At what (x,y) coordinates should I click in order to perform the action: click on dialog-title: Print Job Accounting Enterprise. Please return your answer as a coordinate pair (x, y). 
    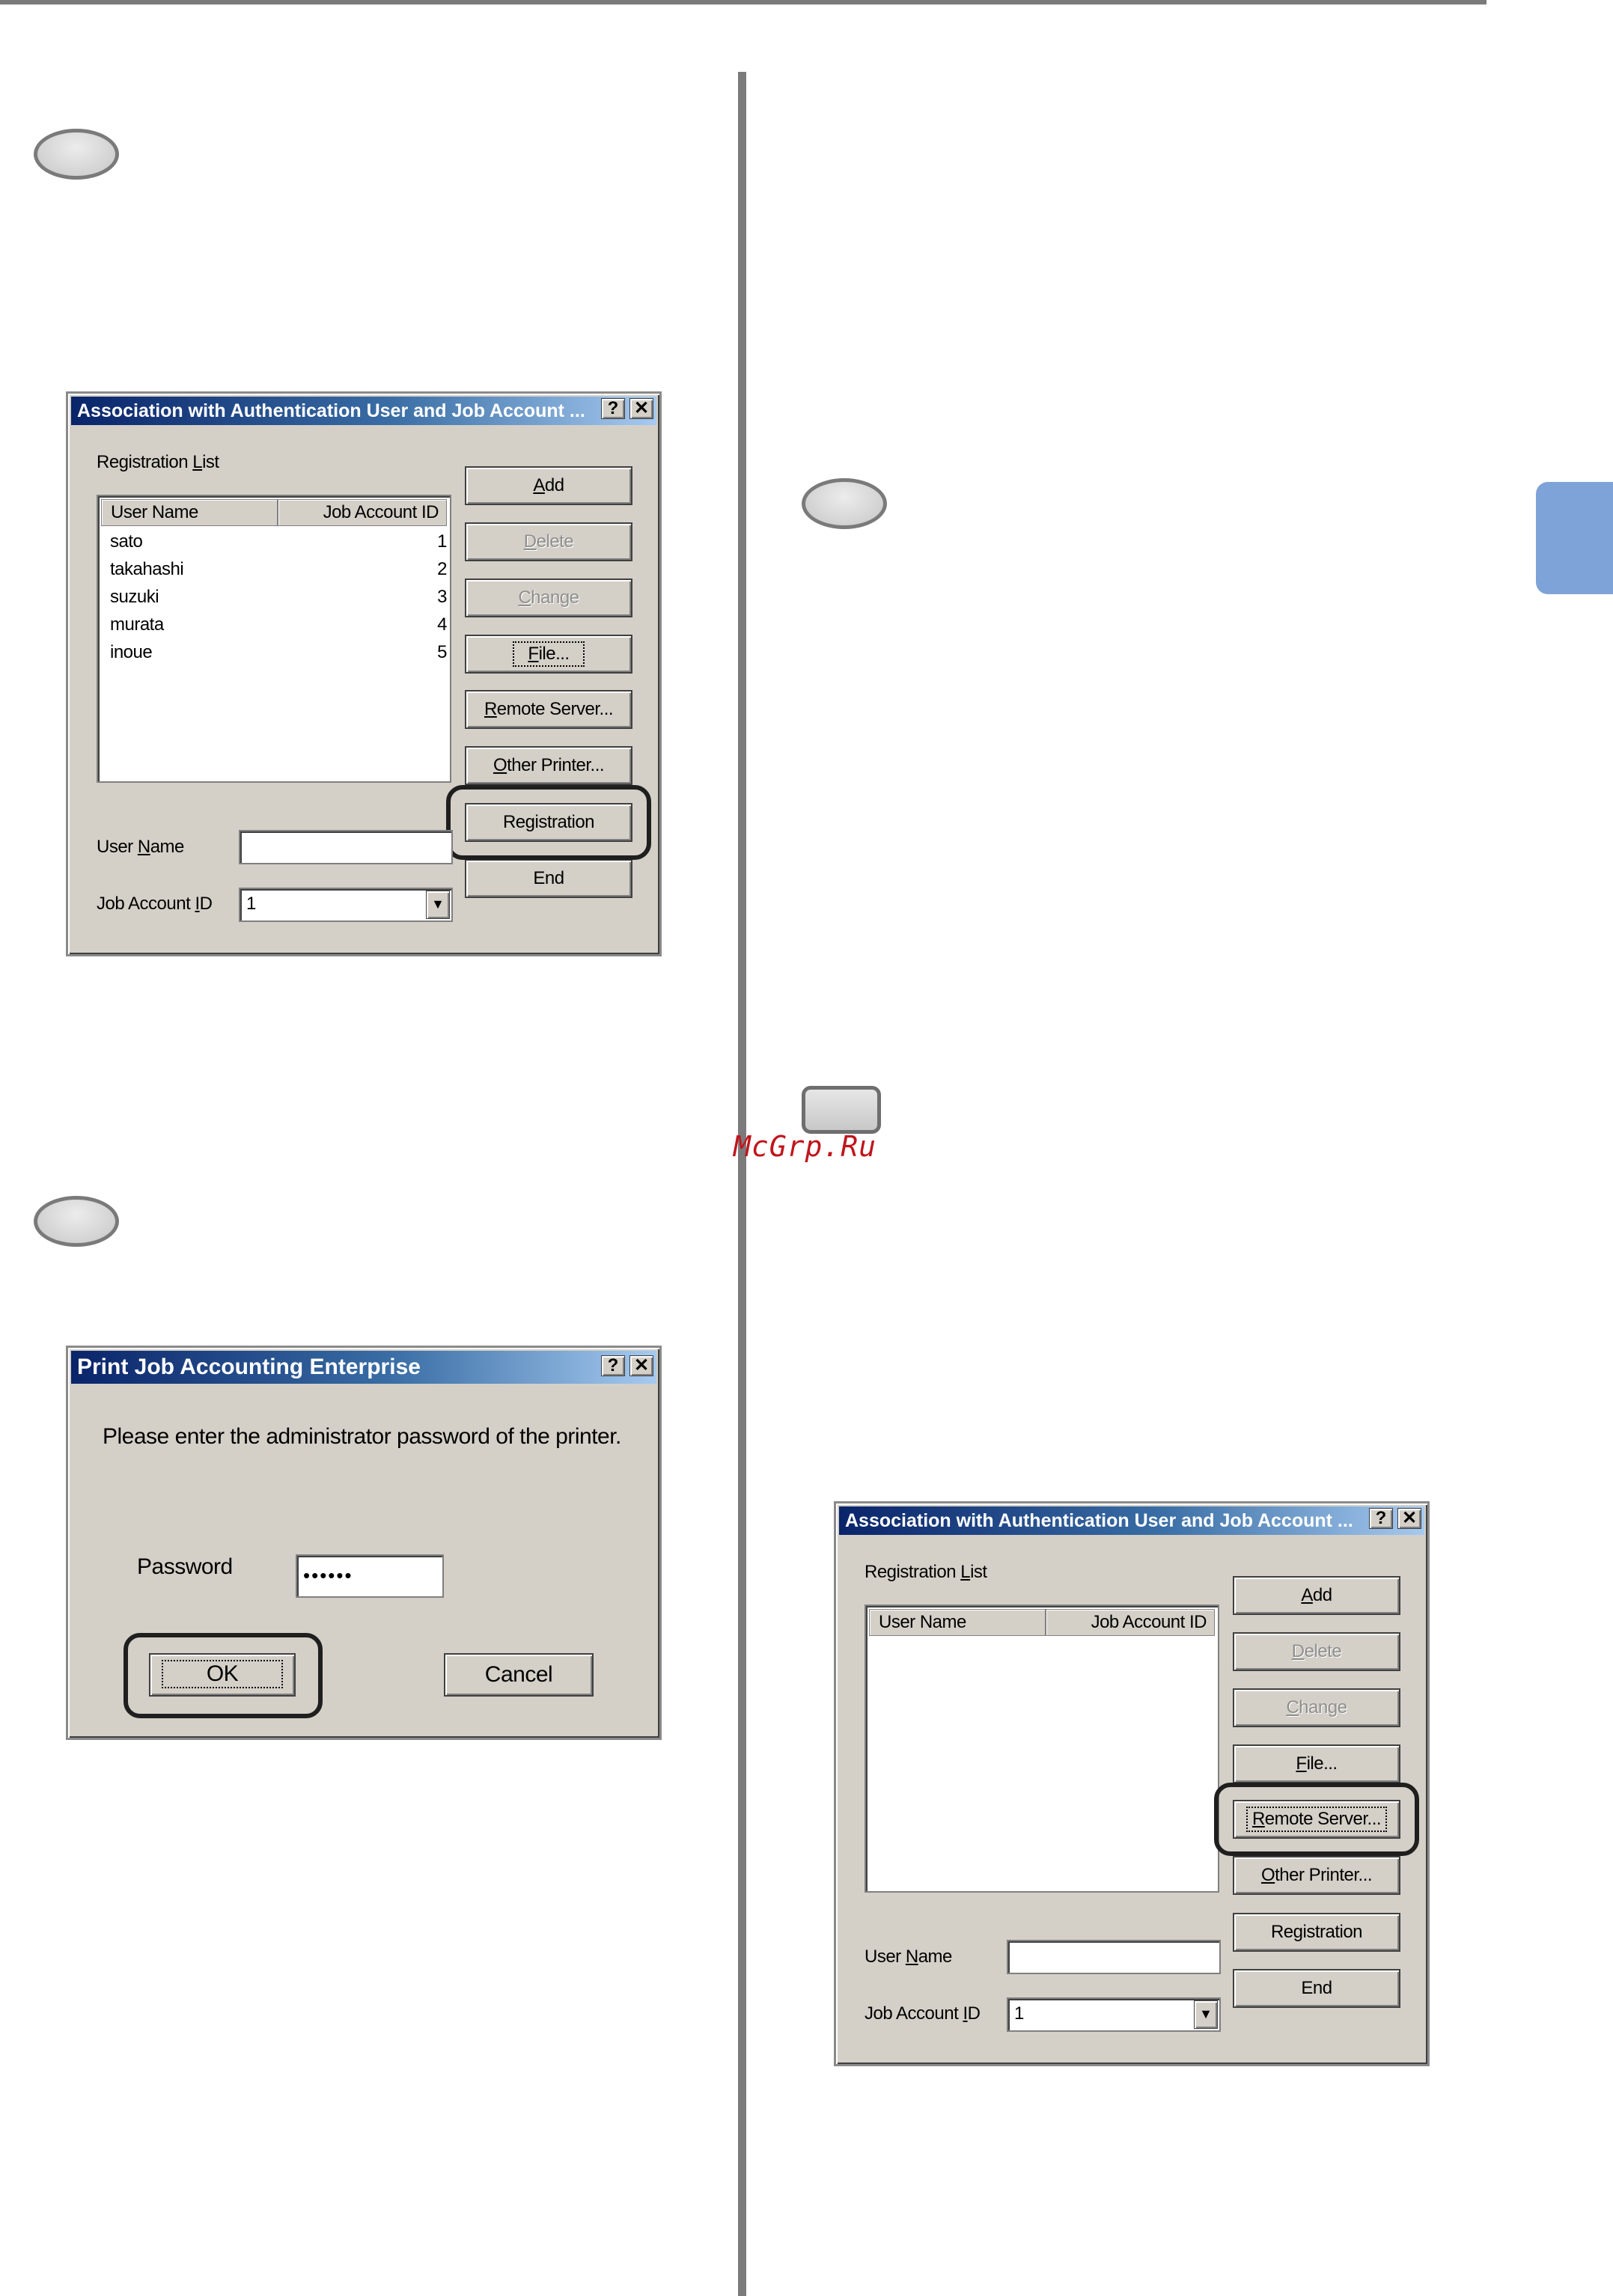
    Looking at the image, I should click on (363, 1367).